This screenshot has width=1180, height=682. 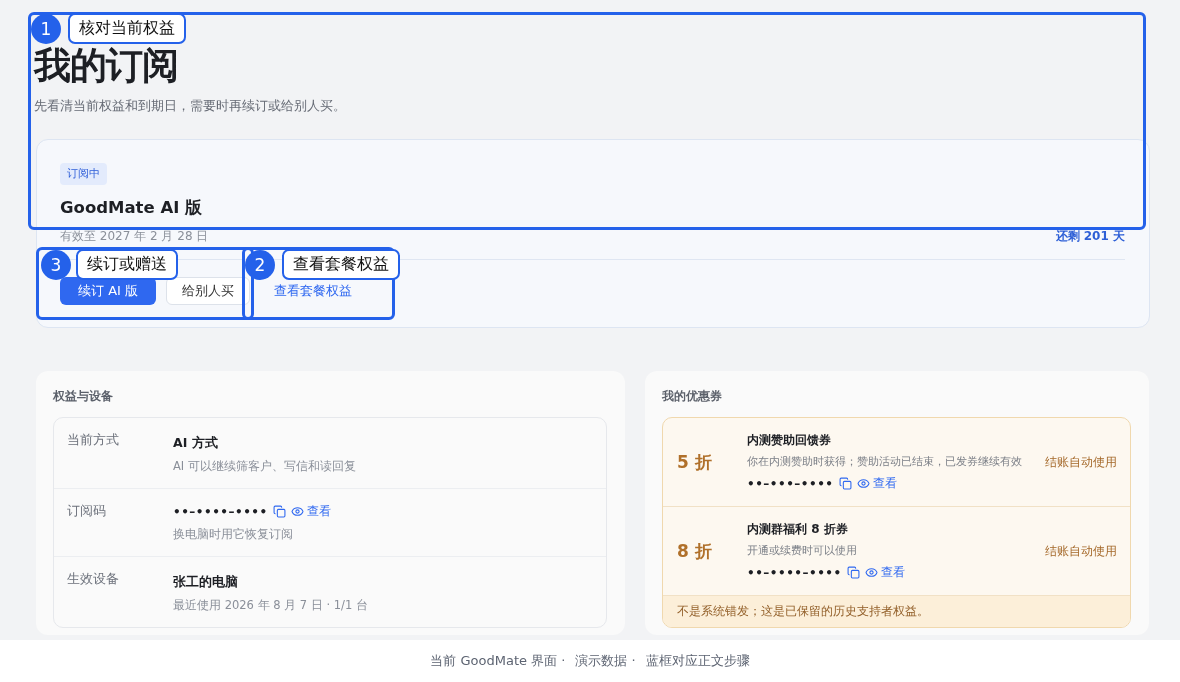 What do you see at coordinates (341, 264) in the screenshot?
I see `step-label: 查看套餐权益` at bounding box center [341, 264].